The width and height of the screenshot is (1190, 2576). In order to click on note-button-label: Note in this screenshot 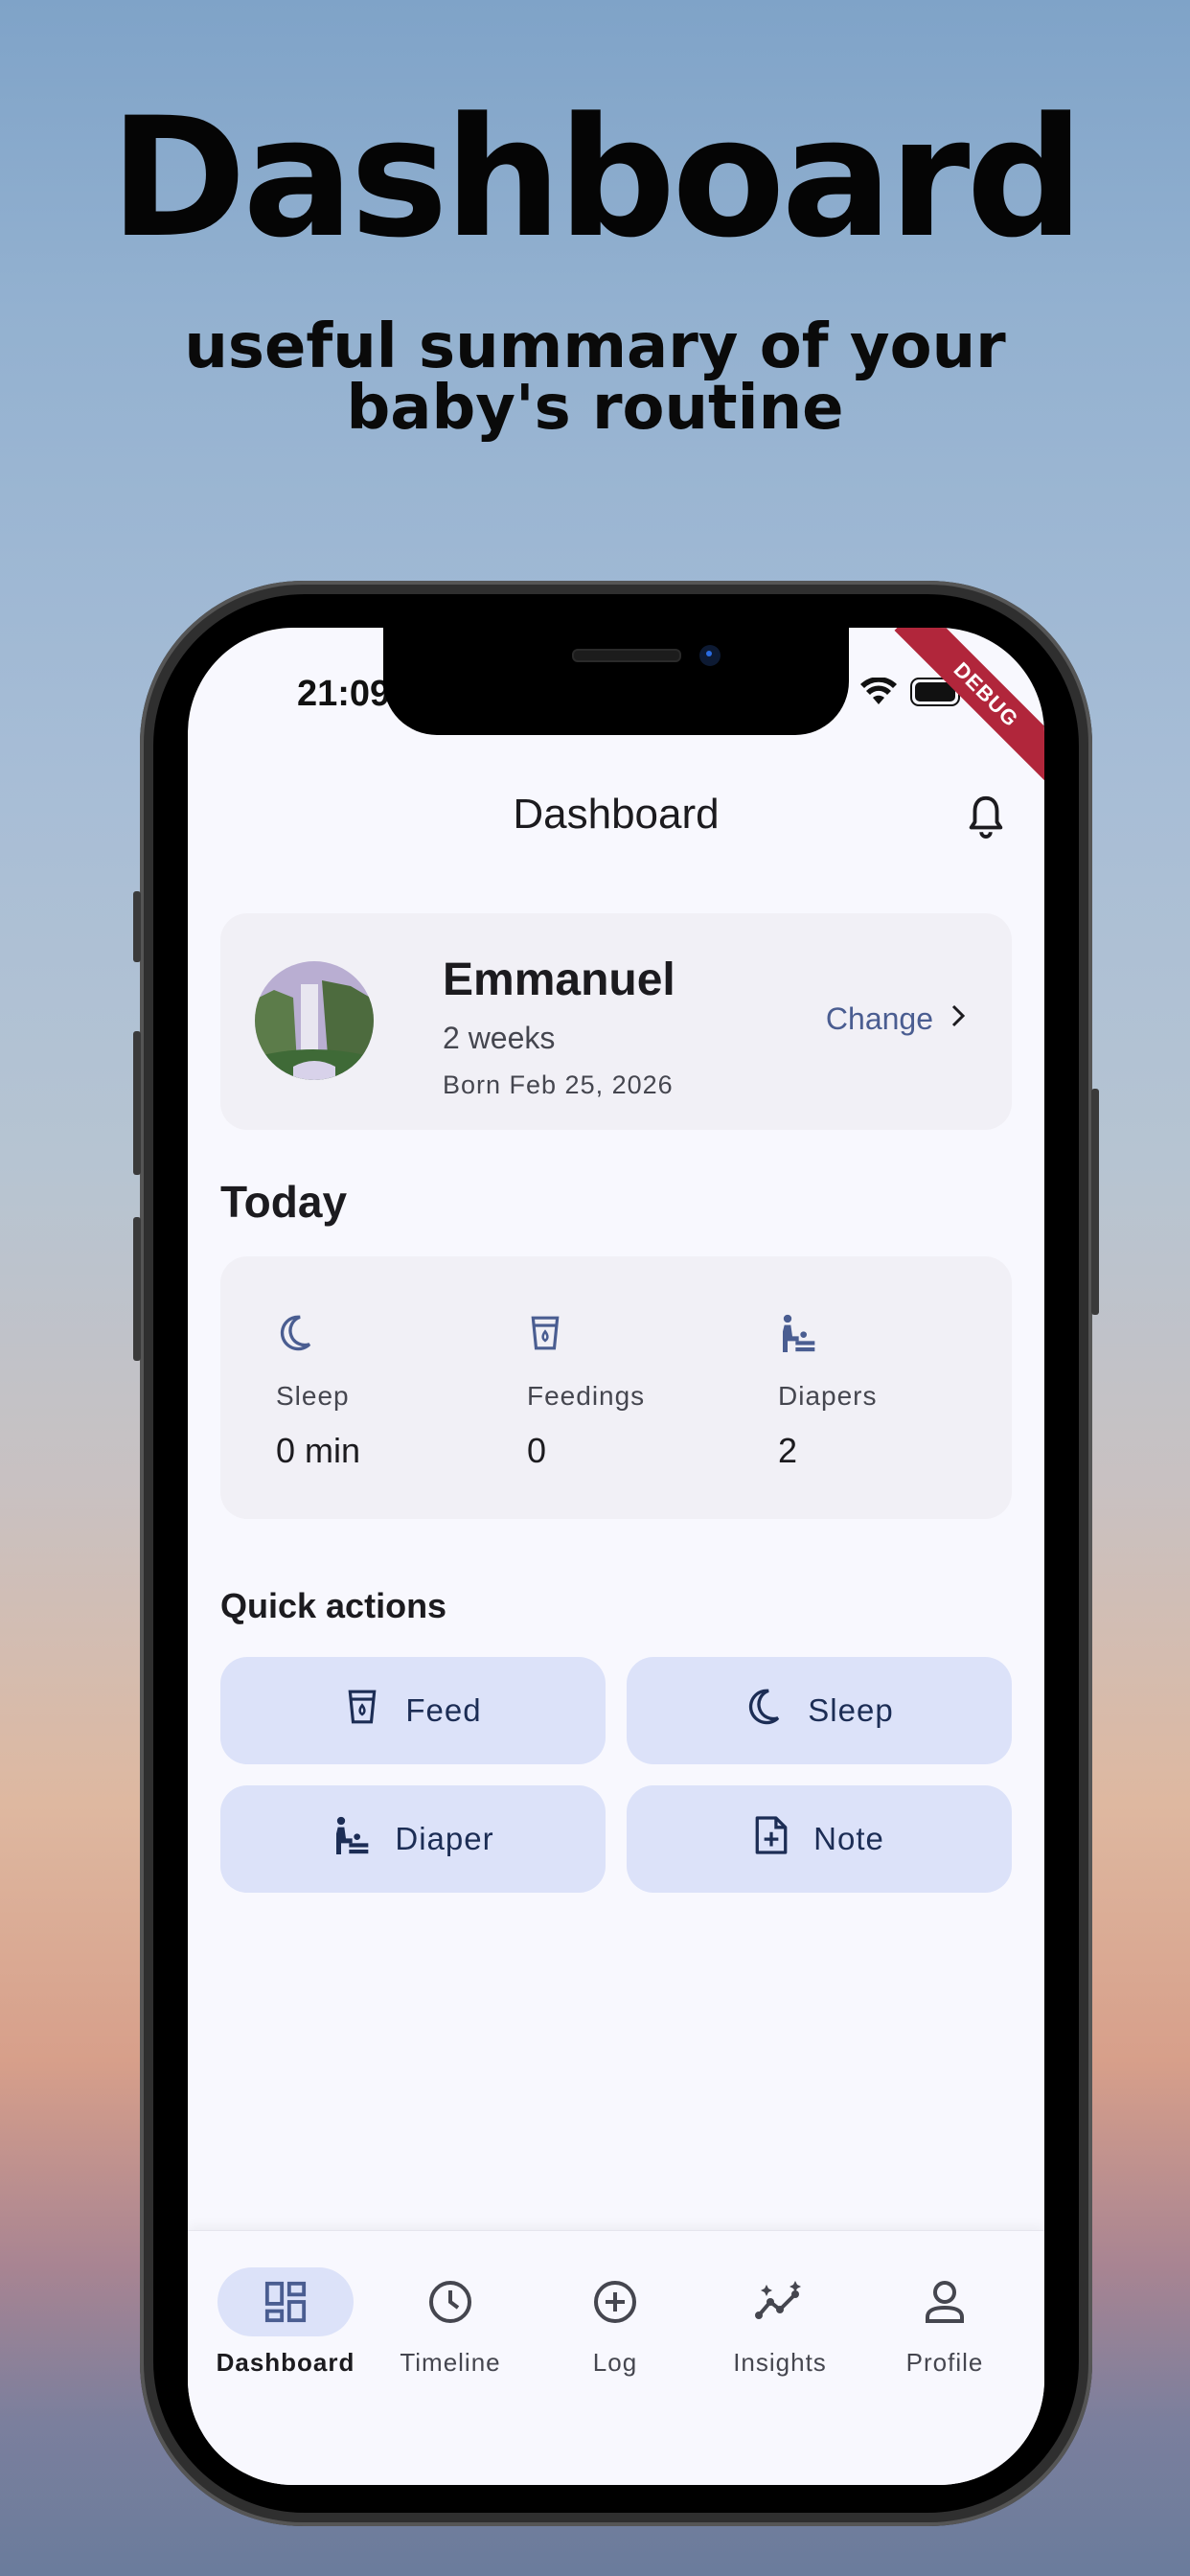, I will do `click(849, 1838)`.